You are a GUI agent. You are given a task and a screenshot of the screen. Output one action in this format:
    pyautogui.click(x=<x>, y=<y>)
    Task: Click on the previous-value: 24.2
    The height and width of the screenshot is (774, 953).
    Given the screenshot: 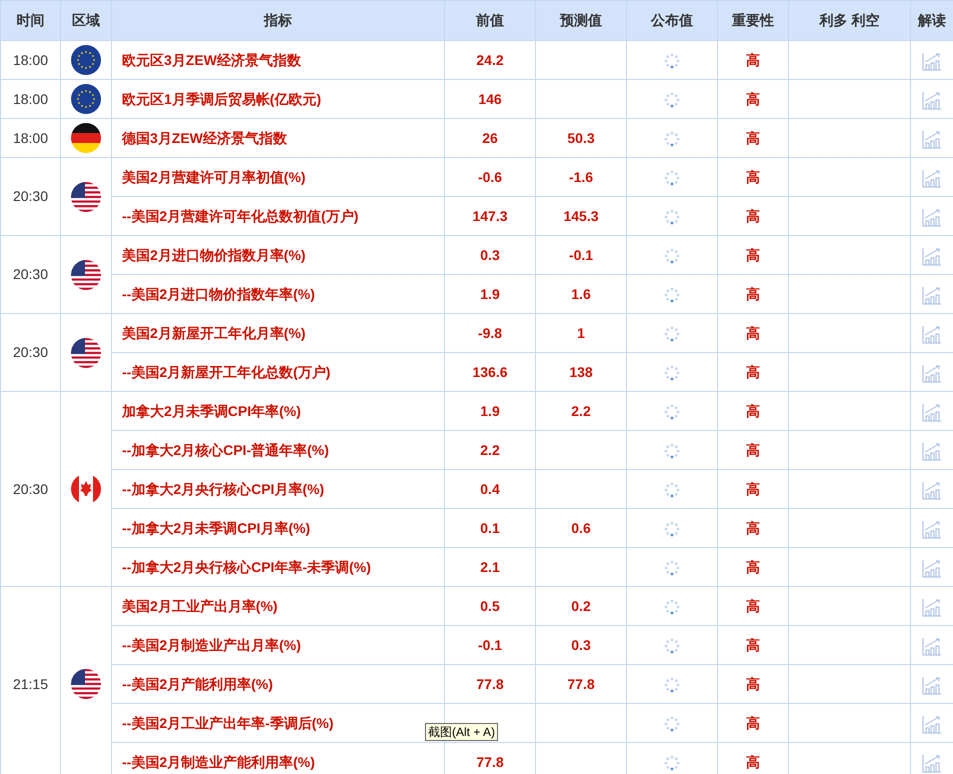 What is the action you would take?
    pyautogui.click(x=490, y=60)
    